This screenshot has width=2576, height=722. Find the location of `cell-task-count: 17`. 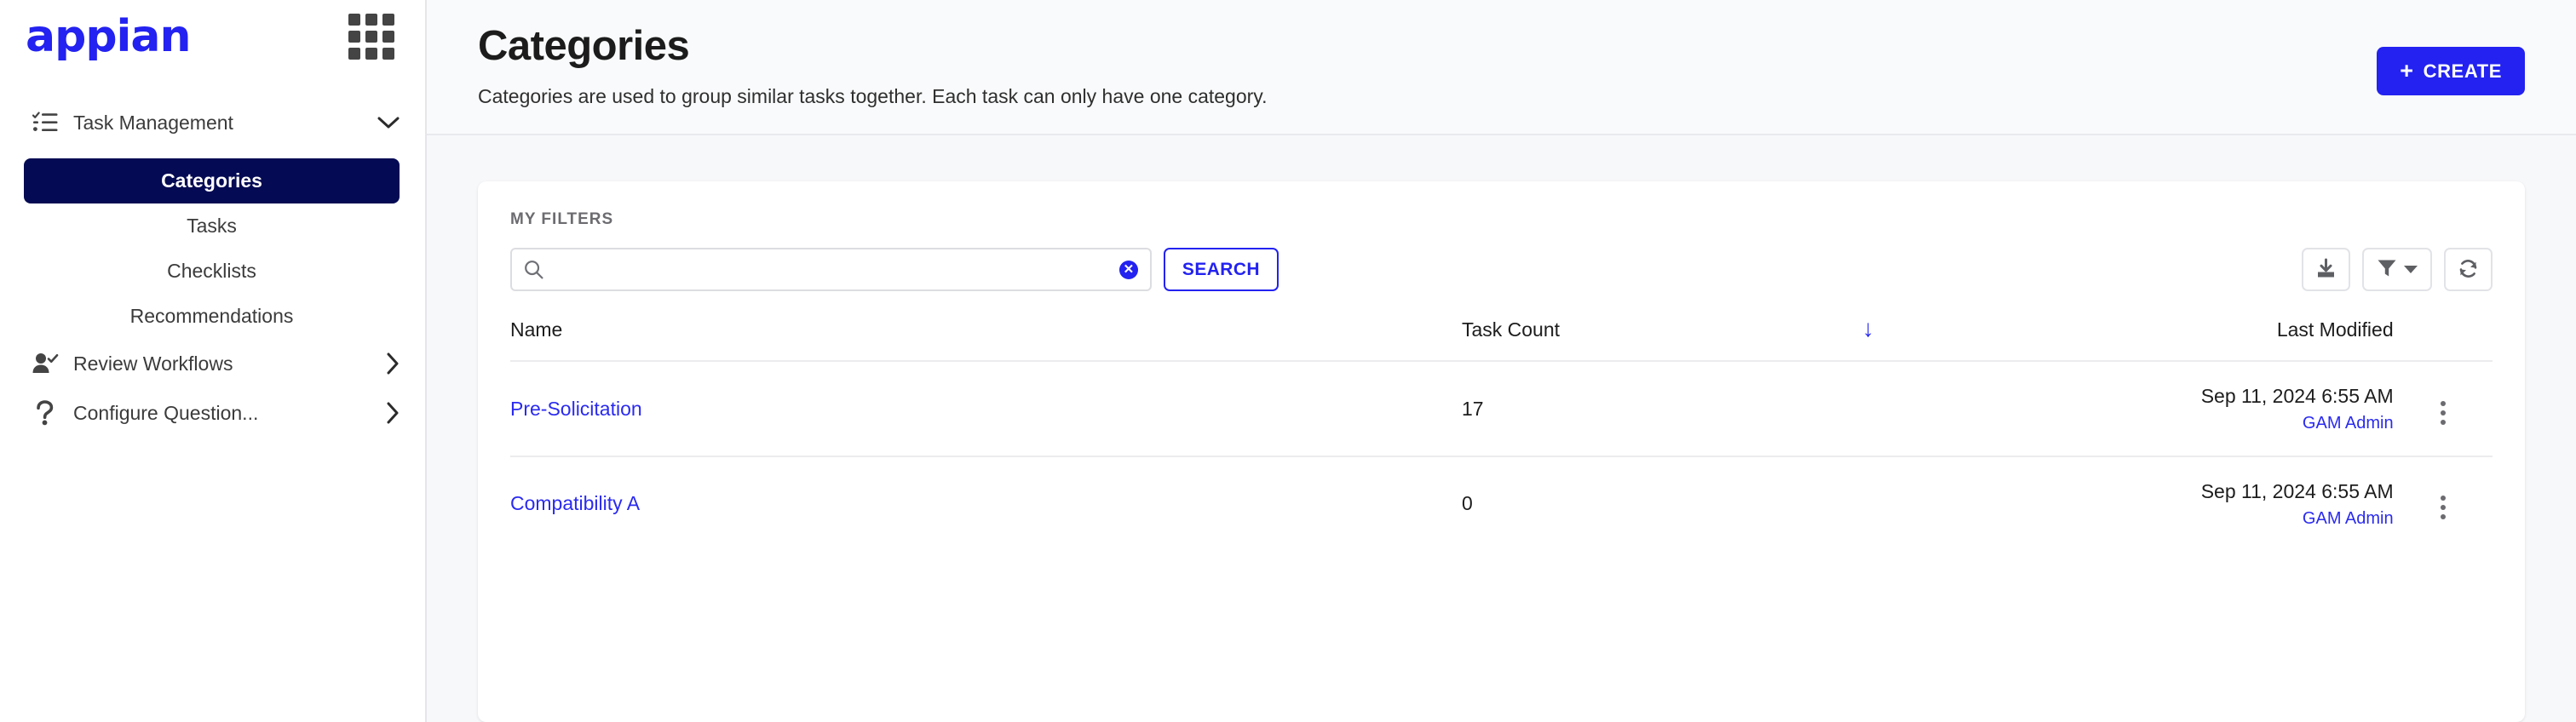

cell-task-count: 17 is located at coordinates (1600, 408).